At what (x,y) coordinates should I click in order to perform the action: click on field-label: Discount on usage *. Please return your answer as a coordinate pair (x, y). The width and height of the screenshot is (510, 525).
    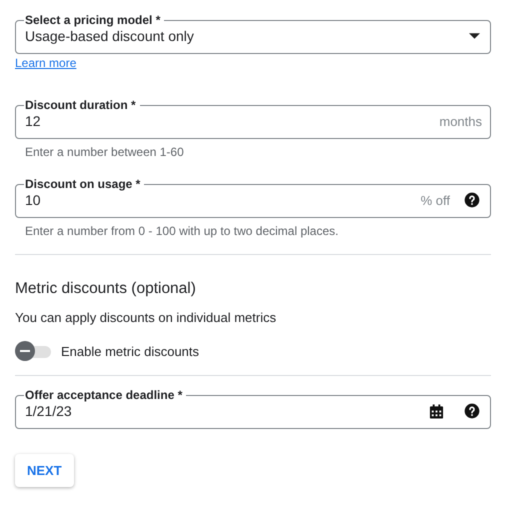
    Looking at the image, I should click on (83, 184).